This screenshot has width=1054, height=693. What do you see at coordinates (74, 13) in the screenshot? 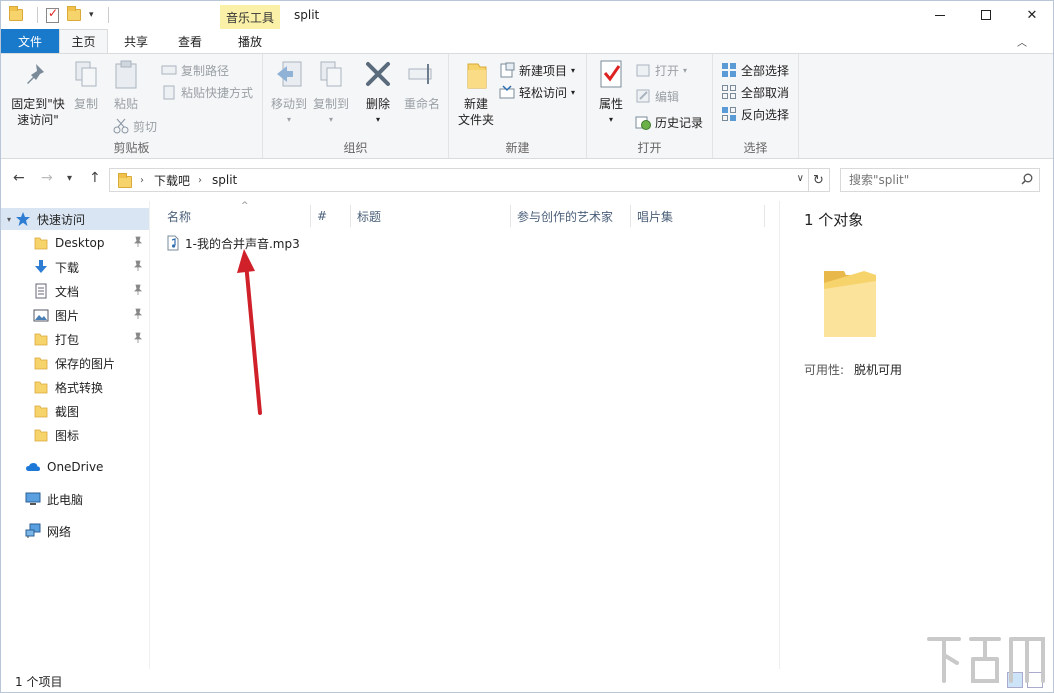
I see `new-folder-icon` at bounding box center [74, 13].